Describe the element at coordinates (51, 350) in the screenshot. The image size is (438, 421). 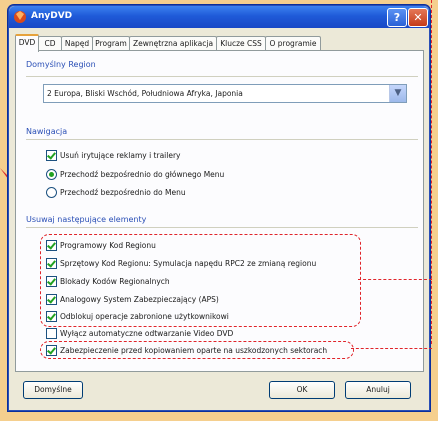
I see `bad-sector-checkbox` at that location.